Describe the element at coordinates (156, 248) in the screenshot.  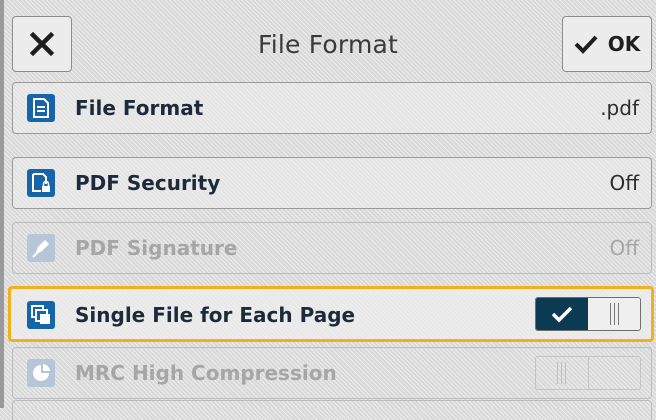
I see `setting-label: PDF Signature` at that location.